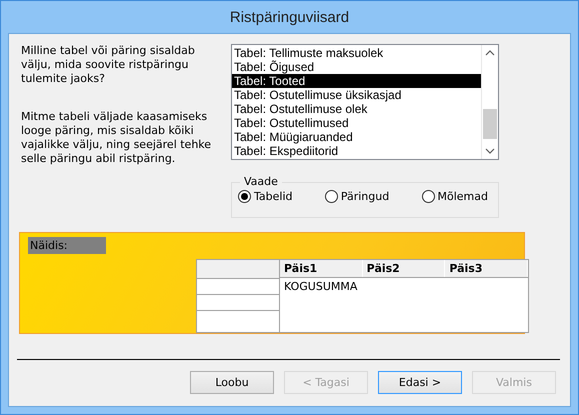 This screenshot has height=415, width=579. I want to click on table-list: Tabel: Tellimuste maksuolek Tabel: Õigused Tabel: Tooted Tabel: Ostutellimuse üksikasjad Tabel: Ostutellimuse olek Tabel: Ostutellimused Tabel: Müügiaruanded Tabel: Ekspediitorid, so click(365, 102).